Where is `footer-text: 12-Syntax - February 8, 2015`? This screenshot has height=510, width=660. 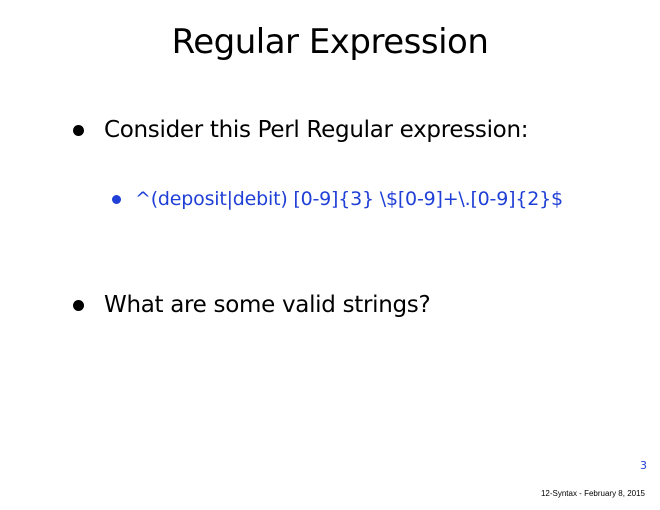
footer-text: 12-Syntax - February 8, 2015 is located at coordinates (592, 493).